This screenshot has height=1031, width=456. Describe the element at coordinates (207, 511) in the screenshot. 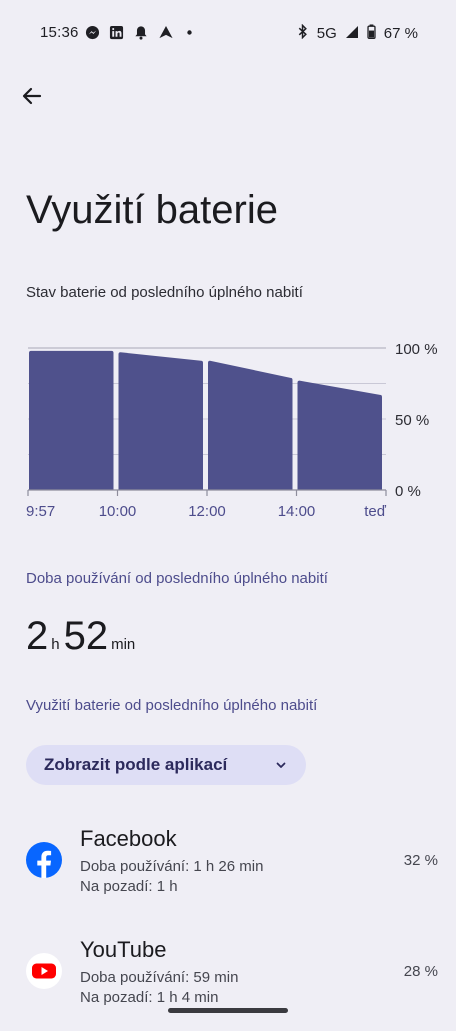

I see `chart-x-tick-label: 12:00` at that location.